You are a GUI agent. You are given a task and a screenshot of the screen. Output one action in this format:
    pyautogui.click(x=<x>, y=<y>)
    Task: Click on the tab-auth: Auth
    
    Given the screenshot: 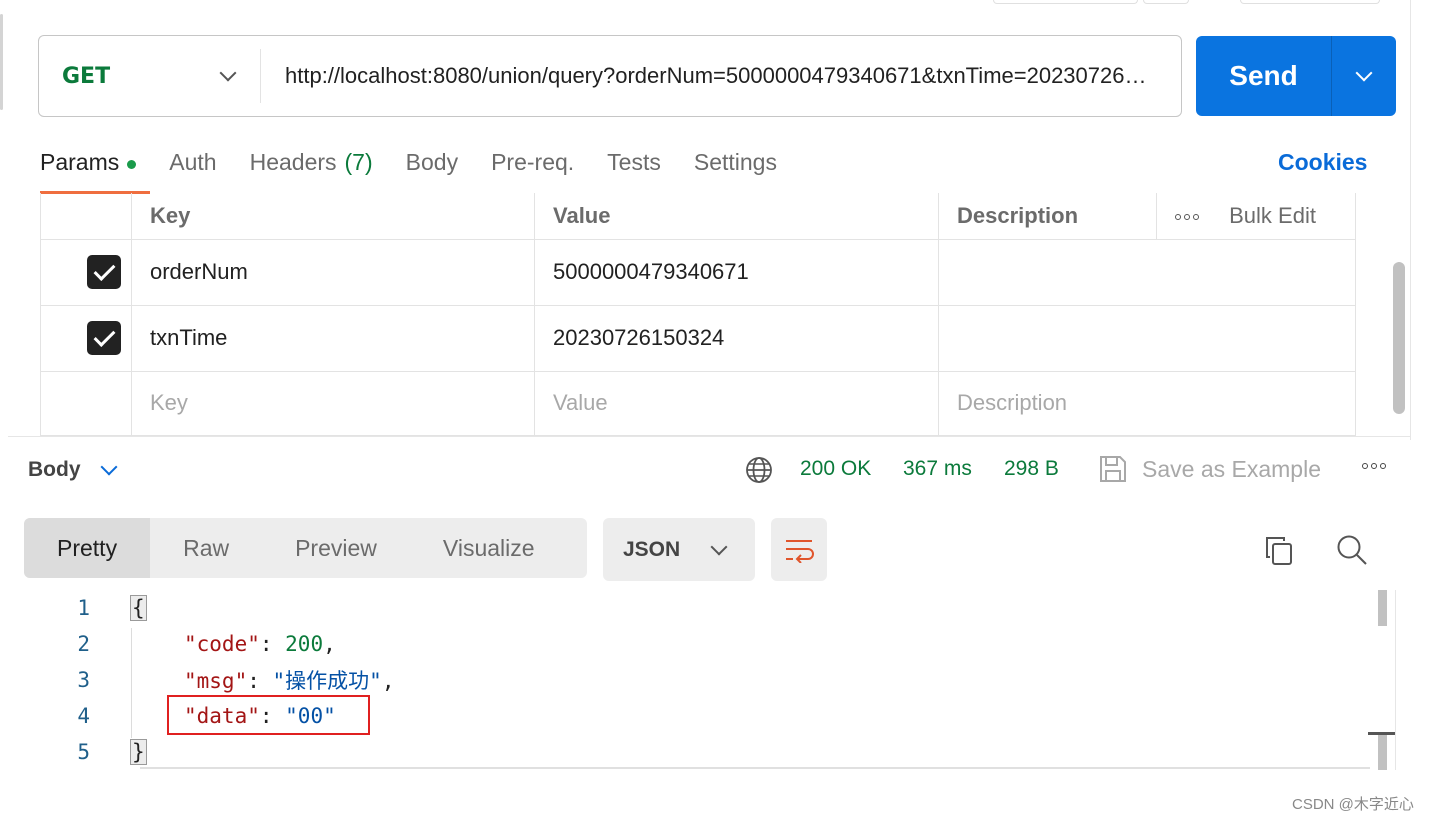 What is the action you would take?
    pyautogui.click(x=192, y=169)
    